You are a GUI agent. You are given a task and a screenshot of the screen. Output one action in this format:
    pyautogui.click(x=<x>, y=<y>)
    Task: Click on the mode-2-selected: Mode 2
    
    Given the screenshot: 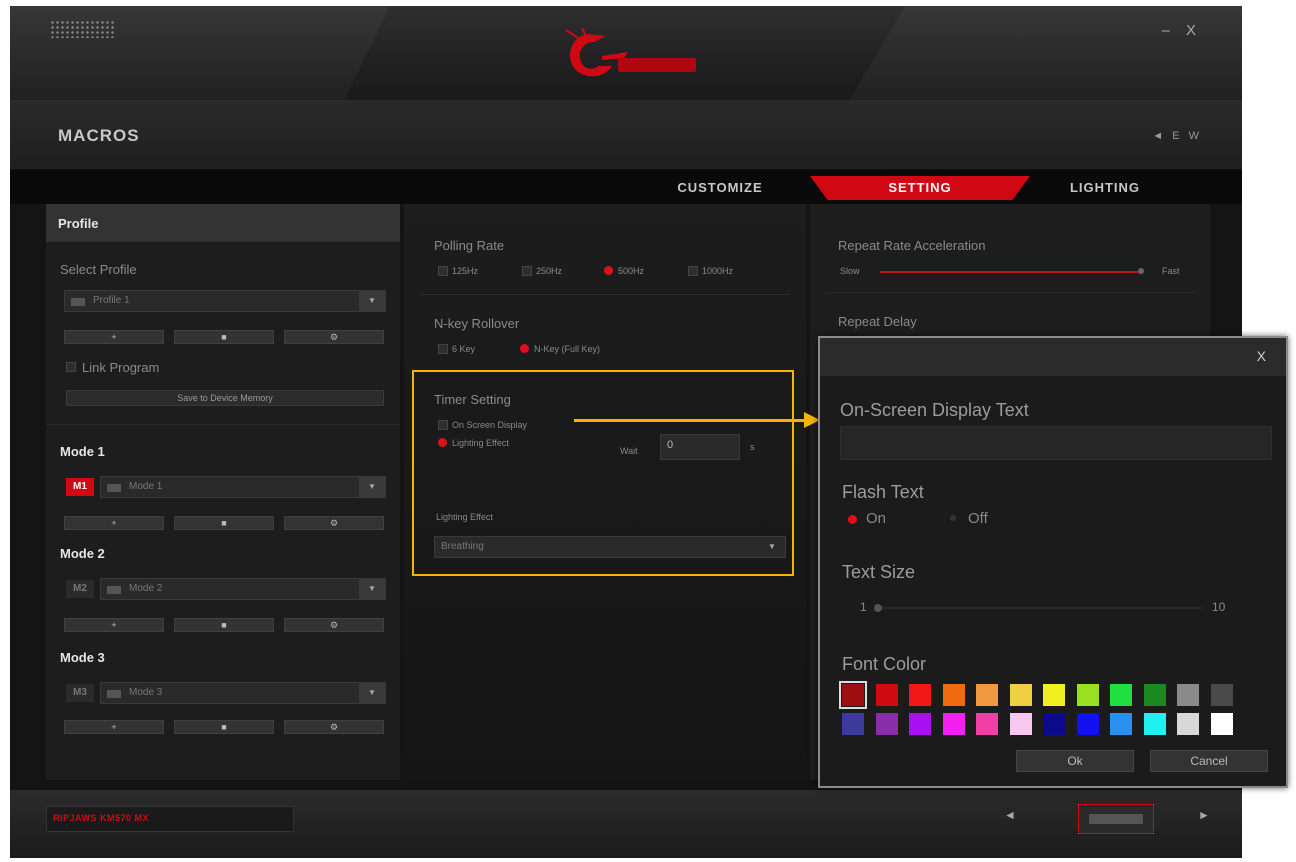 What is the action you would take?
    pyautogui.click(x=146, y=588)
    